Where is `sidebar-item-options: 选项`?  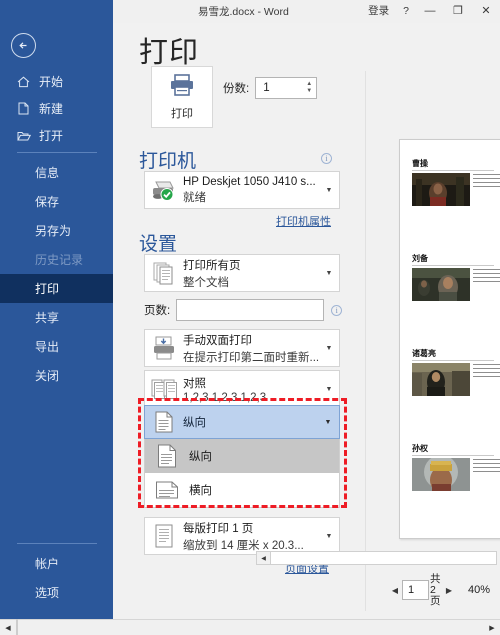
sidebar-item-options: 选项 is located at coordinates (56, 592).